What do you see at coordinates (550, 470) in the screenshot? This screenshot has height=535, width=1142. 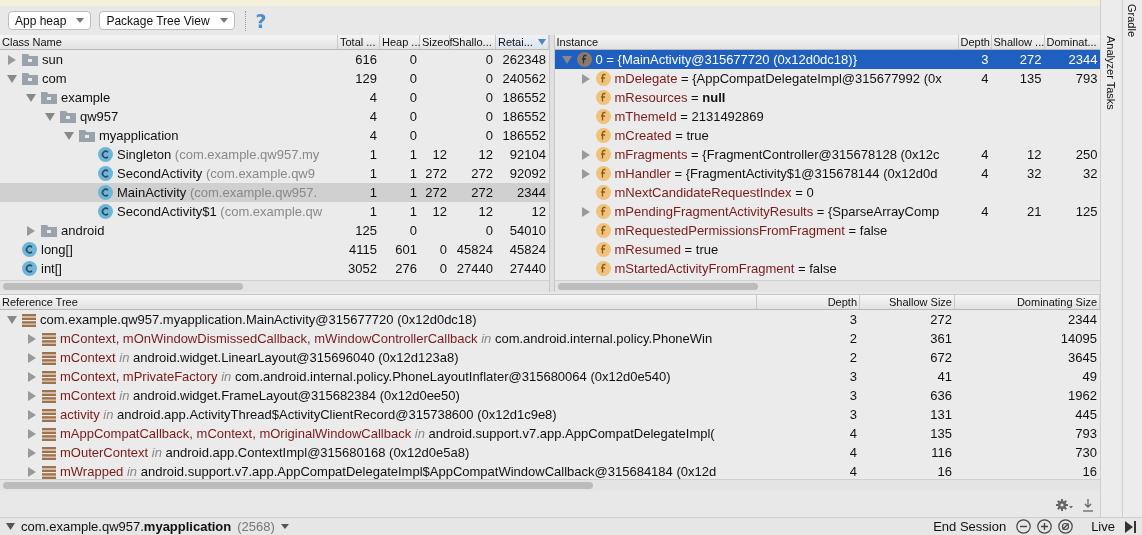 I see `table-row: mWrapped in android.support.v7.app.AppCompatDelegateImpl$AppCompatWindowCallback@315684184 (0x12d 4 16 16` at bounding box center [550, 470].